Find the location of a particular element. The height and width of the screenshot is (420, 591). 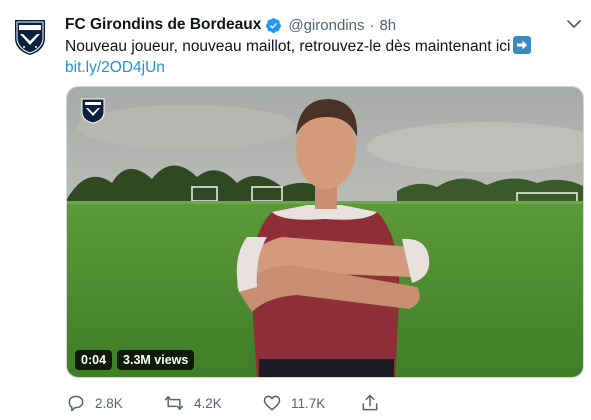

reply-count: 2.8K is located at coordinates (109, 403).